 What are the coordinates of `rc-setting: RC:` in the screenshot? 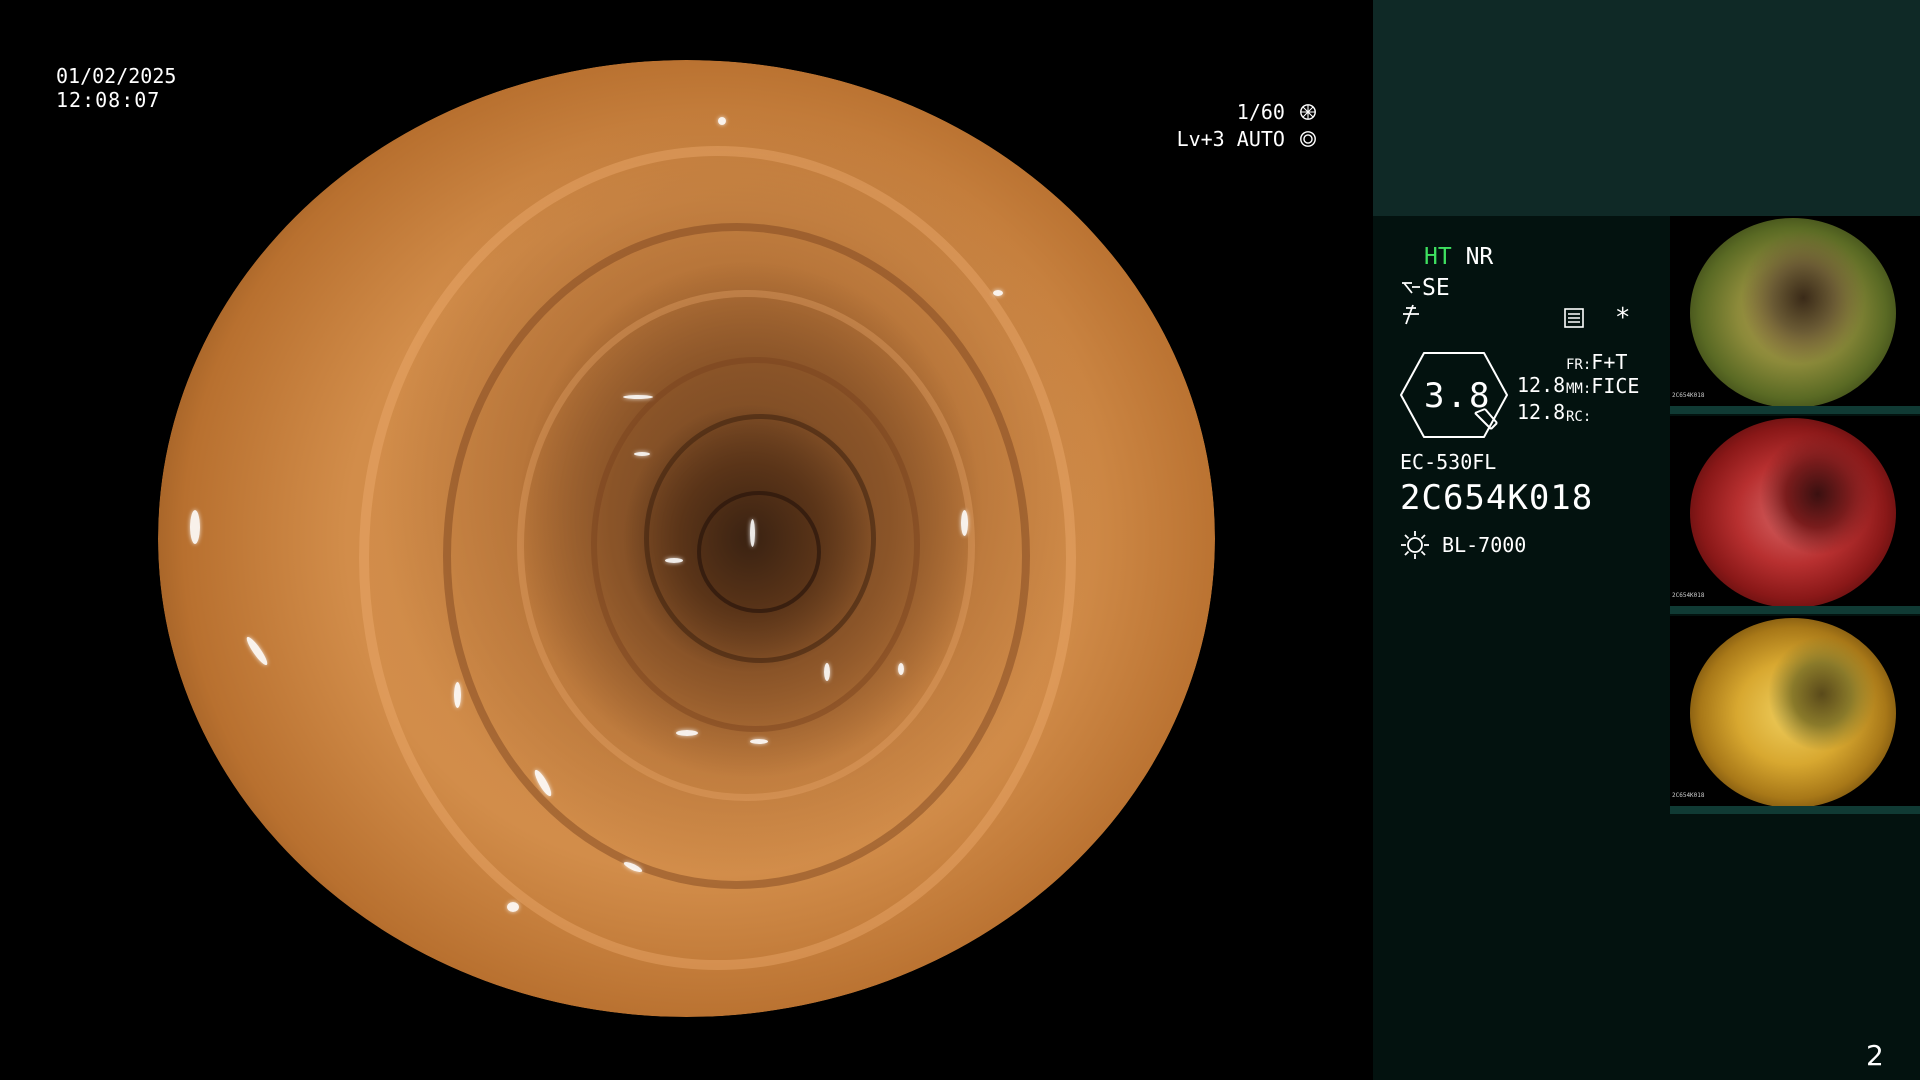 It's located at (1578, 415).